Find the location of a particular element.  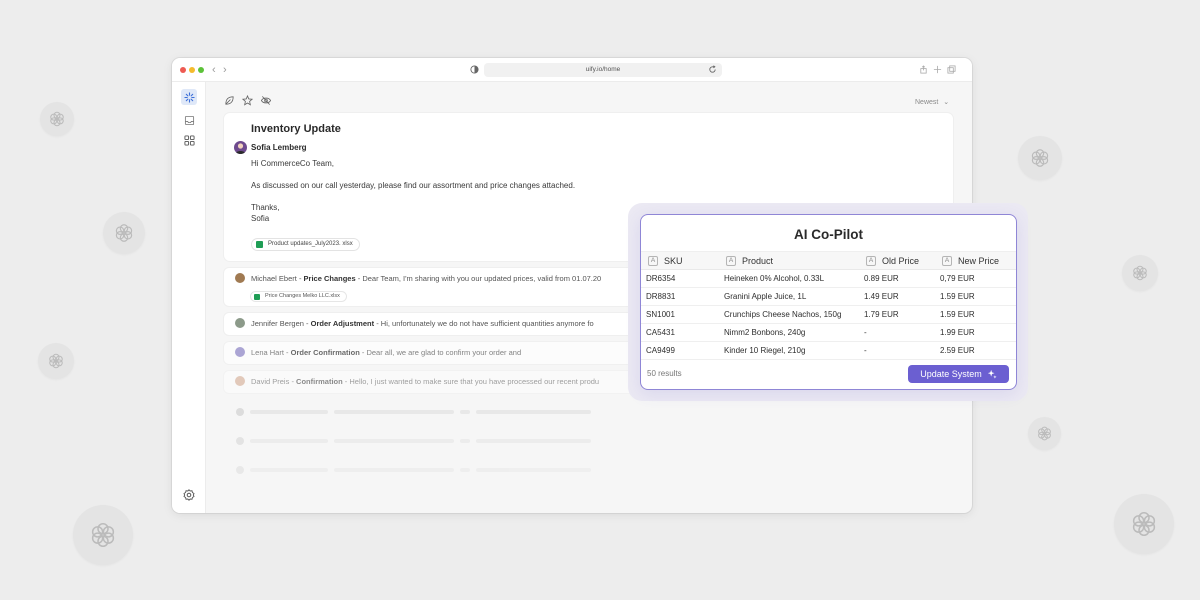

email-signoff: Thanks, is located at coordinates (265, 207).